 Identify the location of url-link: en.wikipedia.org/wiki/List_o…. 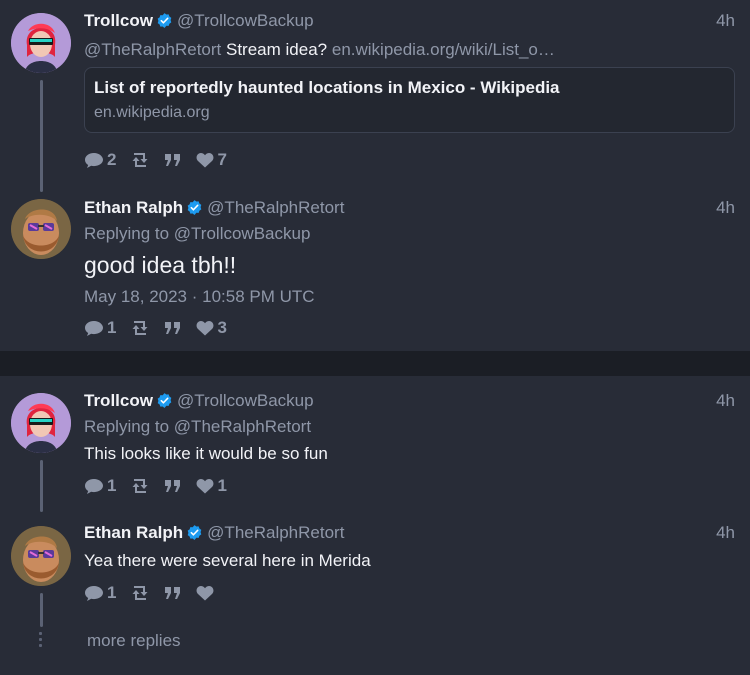
(443, 49).